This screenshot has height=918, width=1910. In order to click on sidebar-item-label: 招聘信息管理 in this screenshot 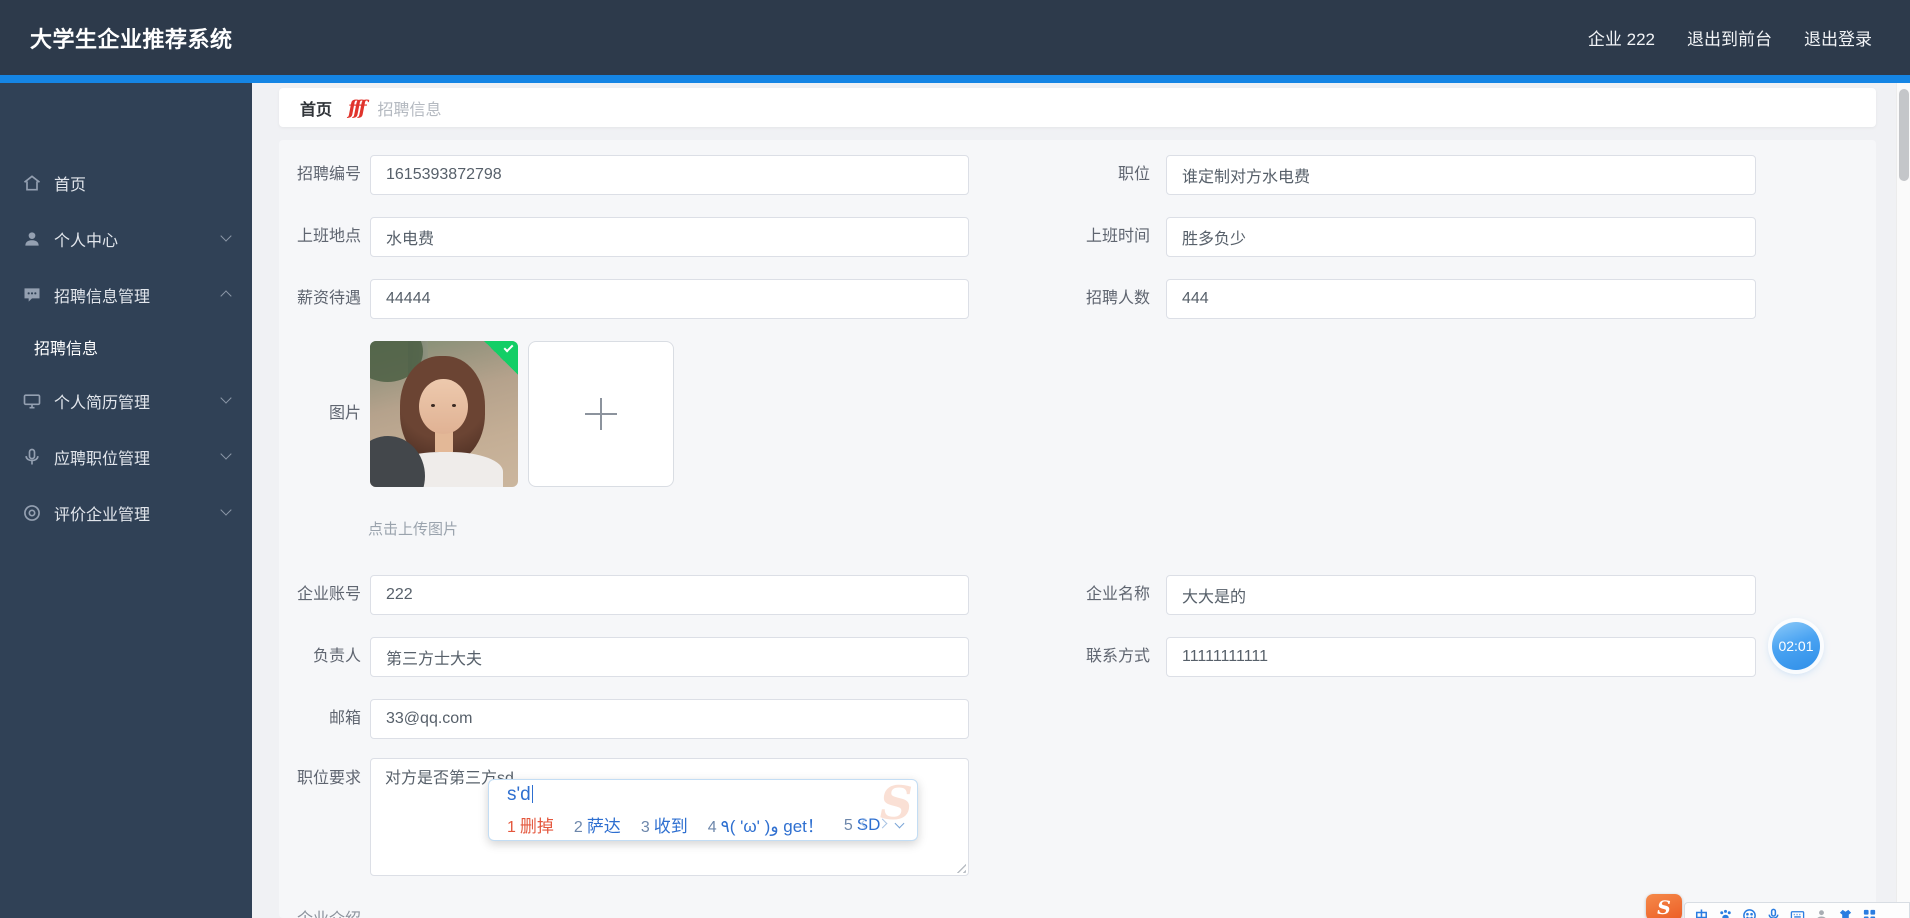, I will do `click(102, 297)`.